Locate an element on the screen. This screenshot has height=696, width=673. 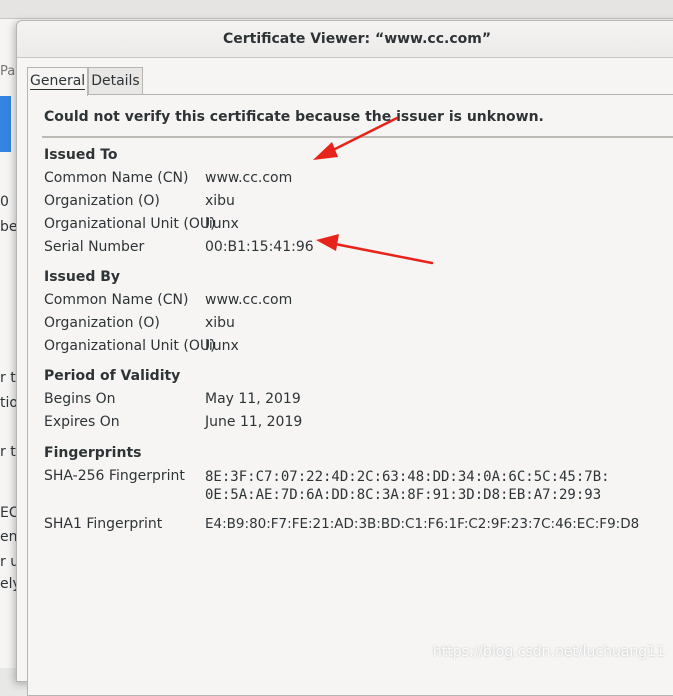
dialog-title: Certificate Viewer: “www.cc.com” is located at coordinates (357, 39).